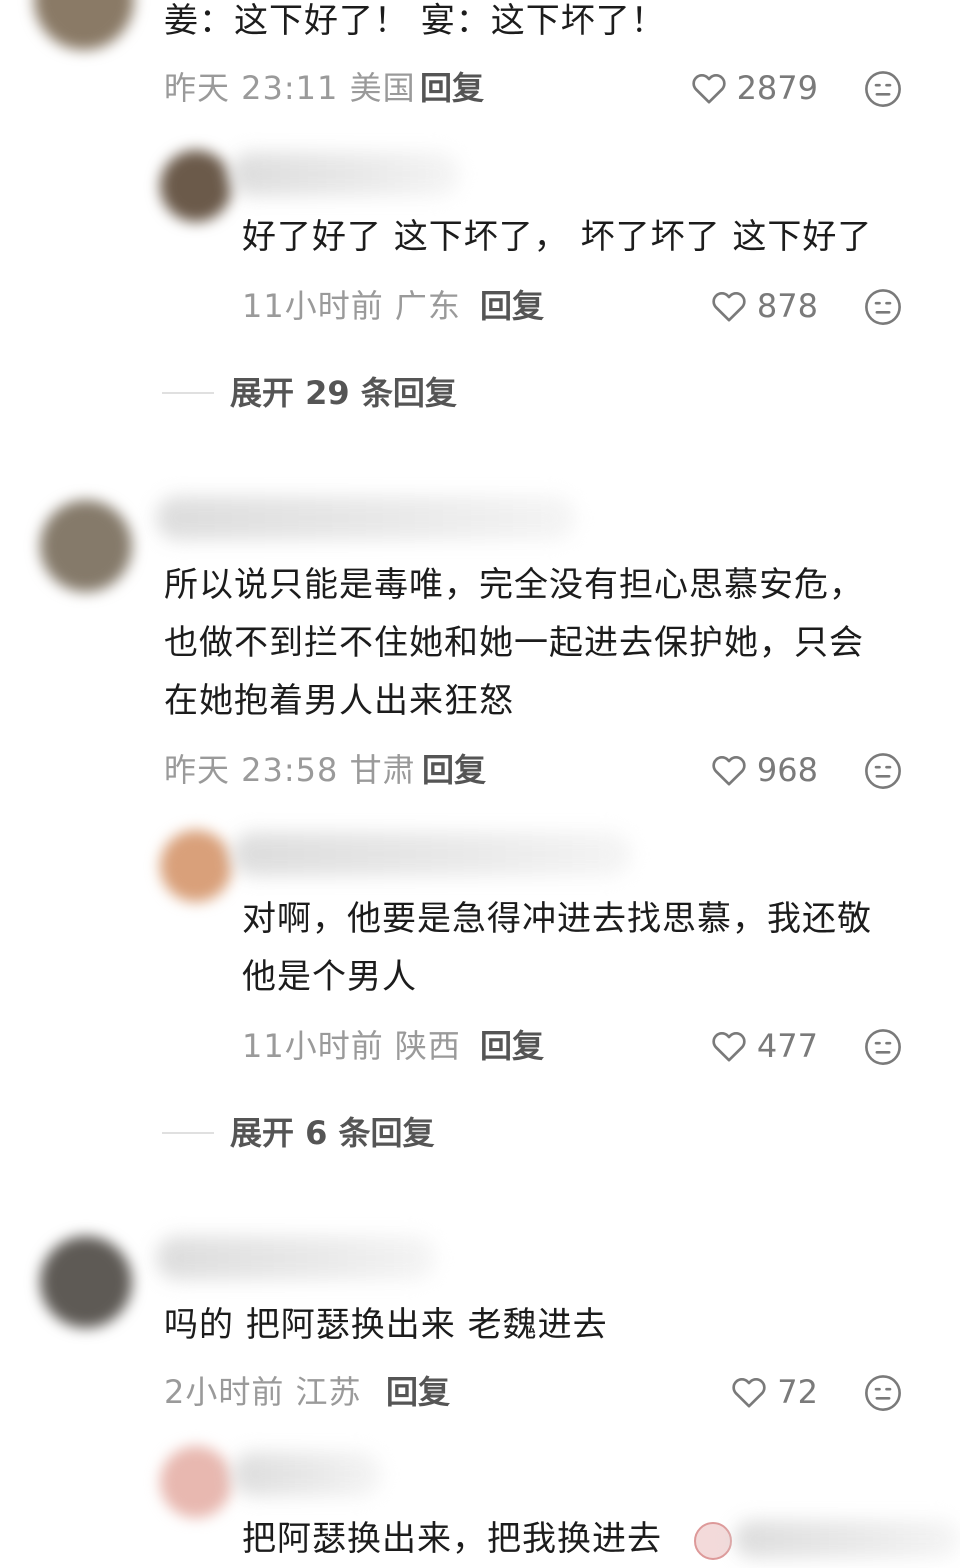  I want to click on like-count: 477, so click(787, 1046).